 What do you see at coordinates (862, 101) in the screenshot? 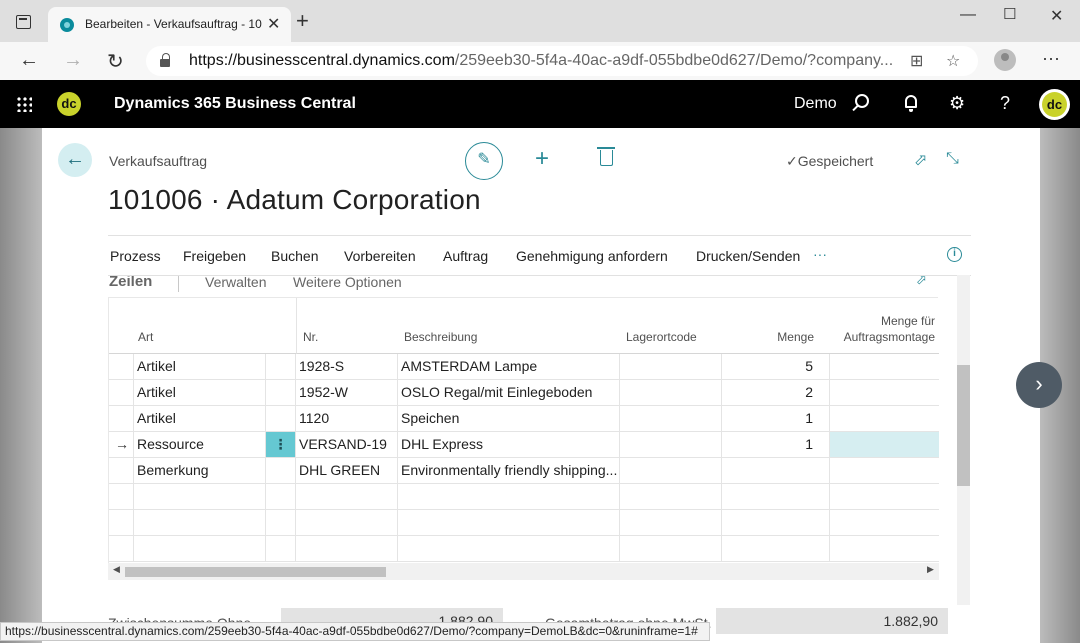
I see `search-icon` at bounding box center [862, 101].